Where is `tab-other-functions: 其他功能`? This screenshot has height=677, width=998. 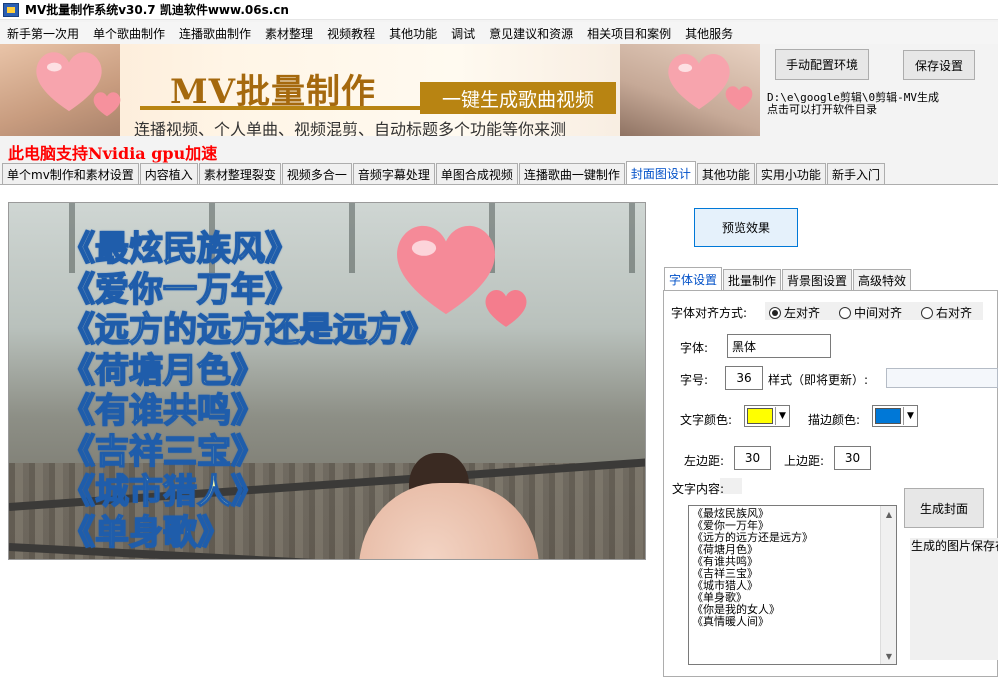 tab-other-functions: 其他功能 is located at coordinates (725, 173).